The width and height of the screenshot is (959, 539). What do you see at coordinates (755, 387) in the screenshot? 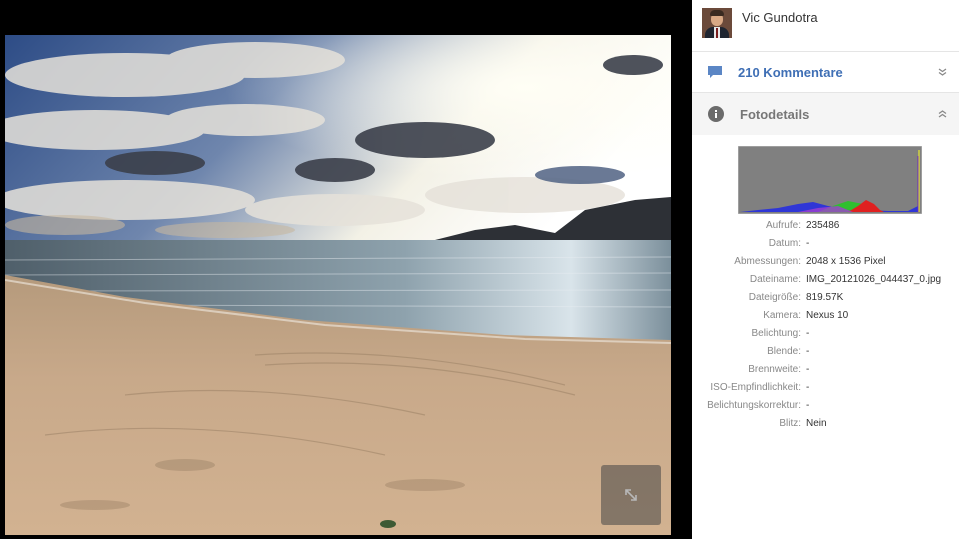
I see `detail-key: ISO-Empfindlichkeit:` at bounding box center [755, 387].